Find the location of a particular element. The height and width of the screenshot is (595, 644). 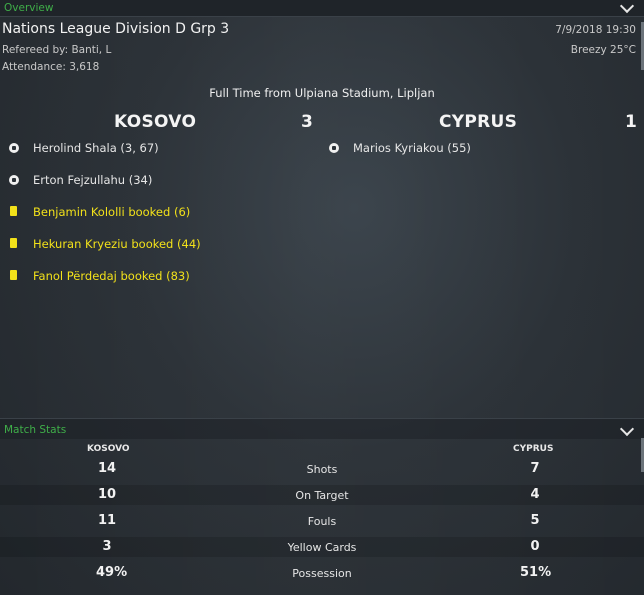

booking-event: Hekuran Kryeziu booked (44) is located at coordinates (159, 244).